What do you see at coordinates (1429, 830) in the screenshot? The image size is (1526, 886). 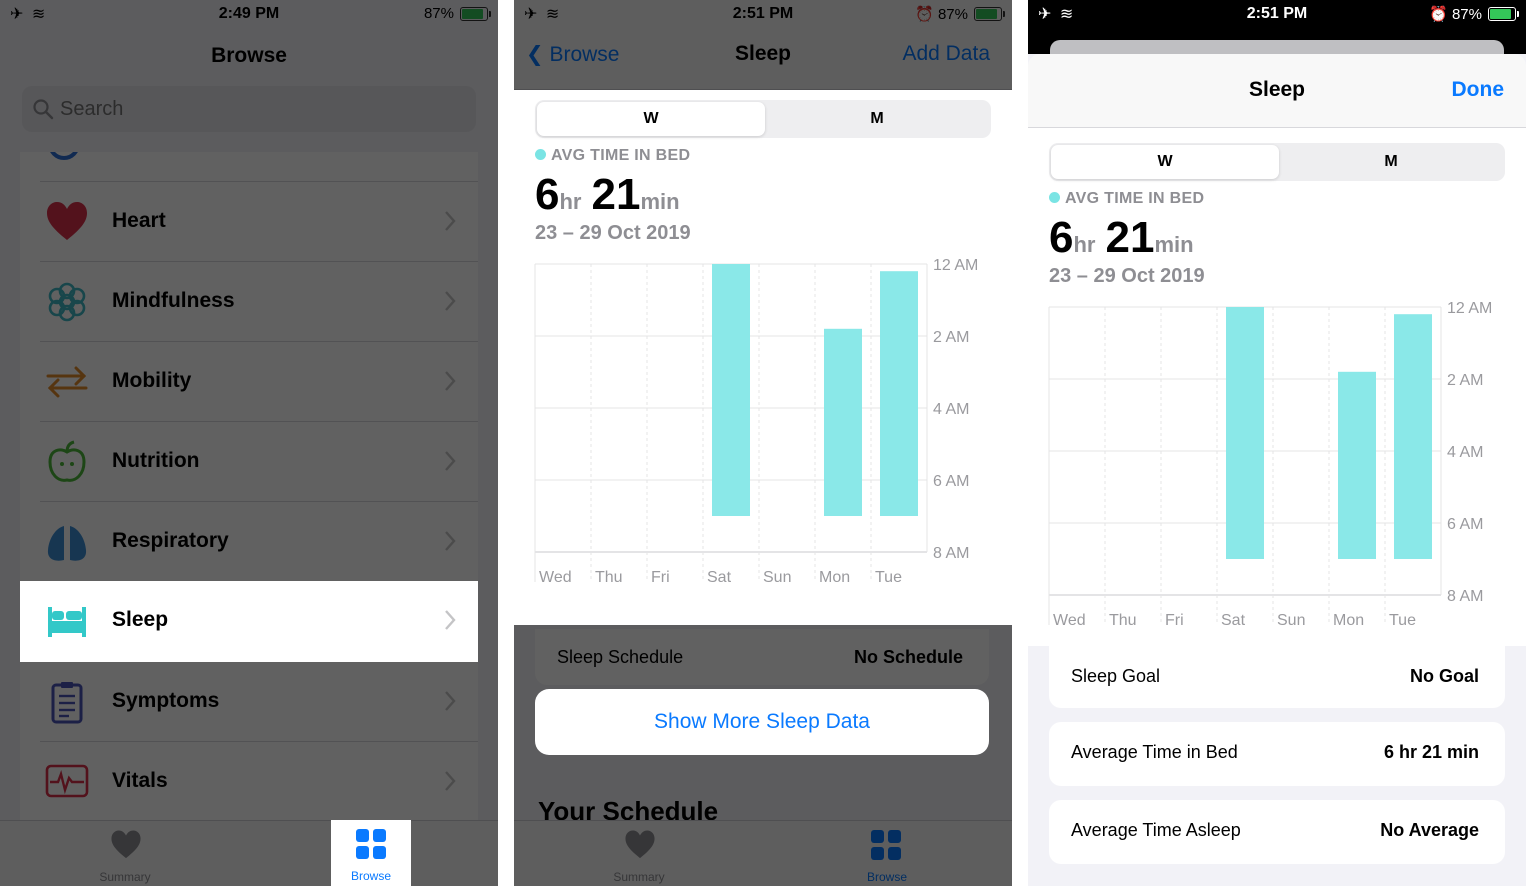 I see `row-value: No Average` at bounding box center [1429, 830].